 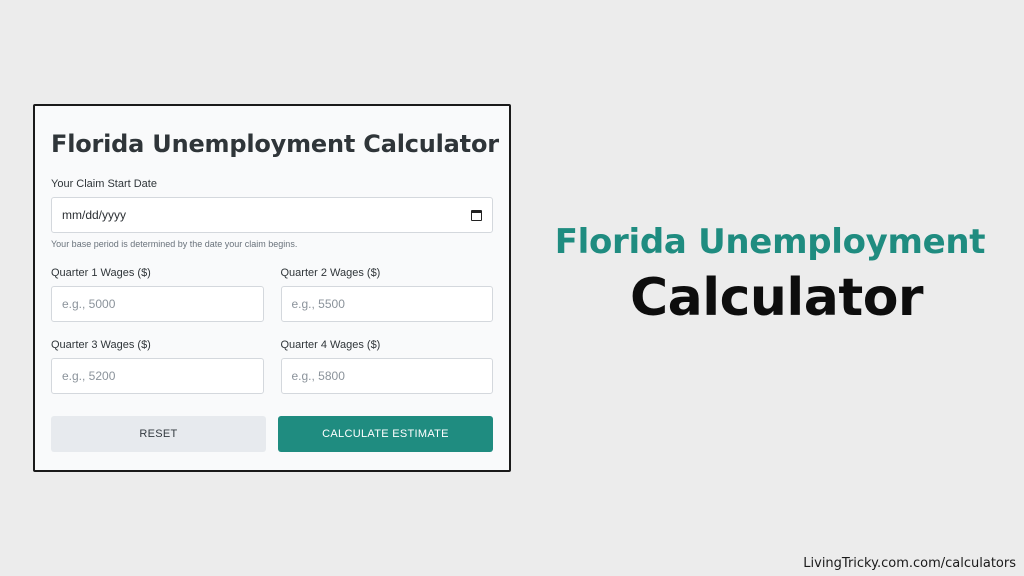 I want to click on calendar-icon, so click(x=476, y=215).